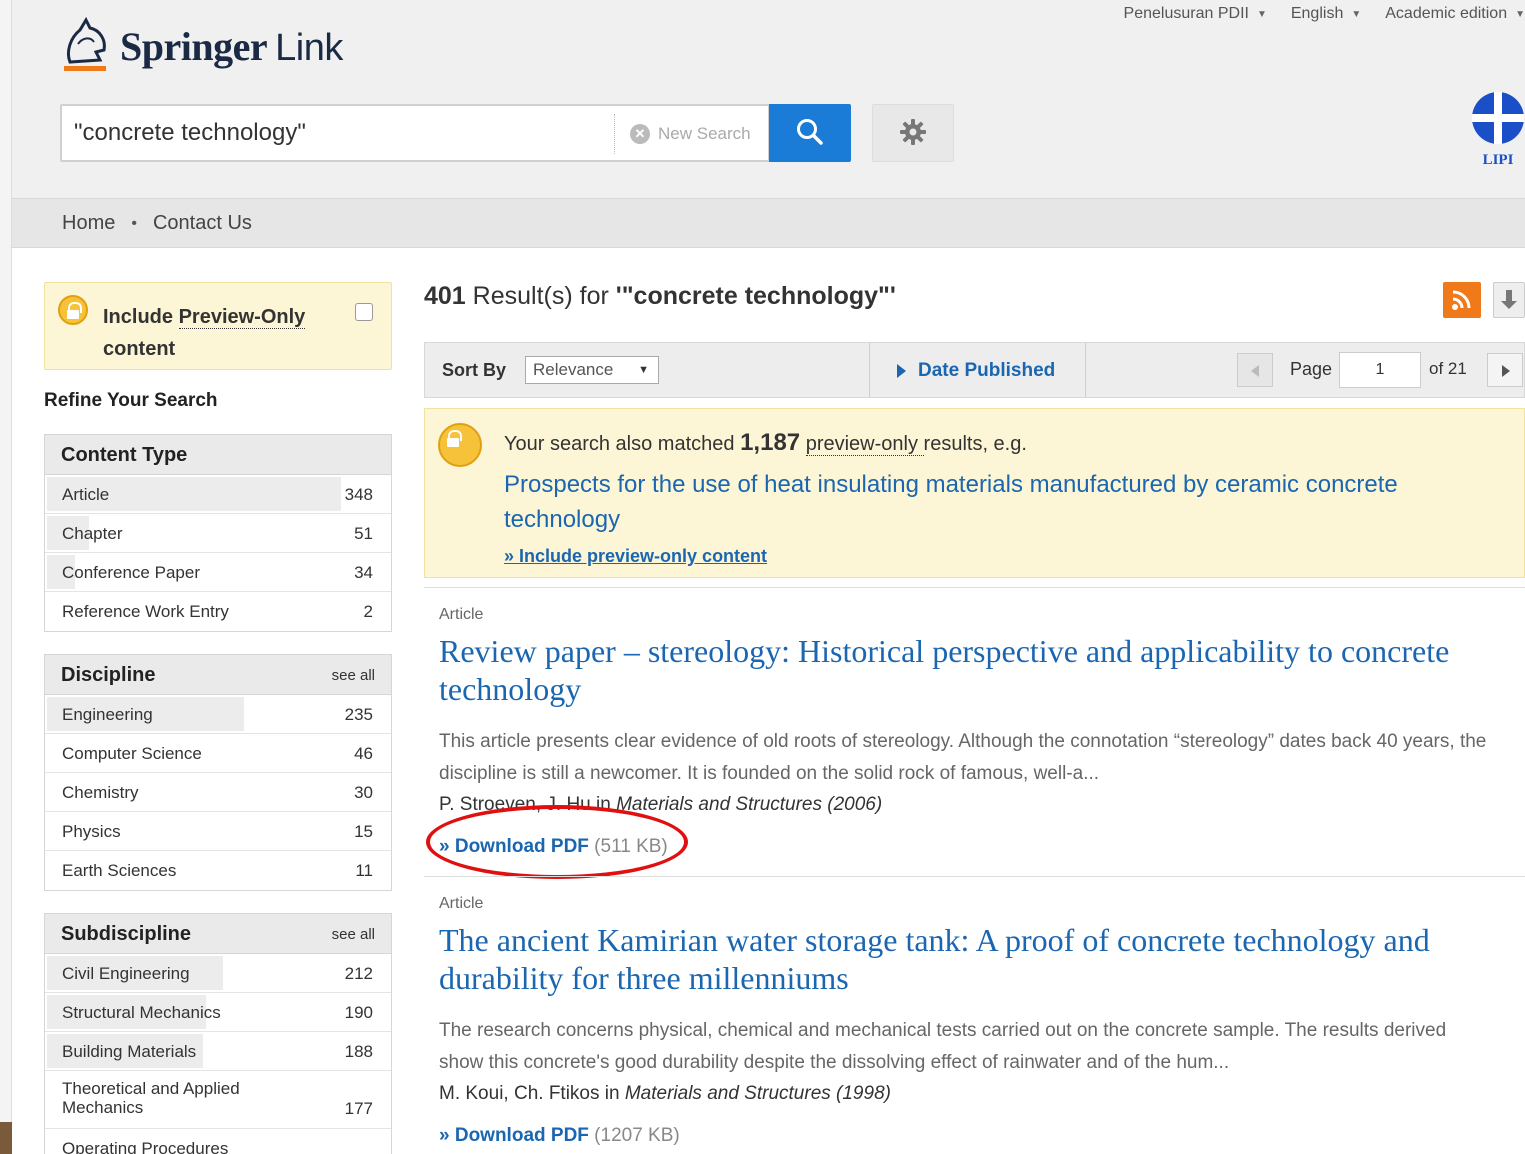  Describe the element at coordinates (363, 753) in the screenshot. I see `facet-count: 46` at that location.